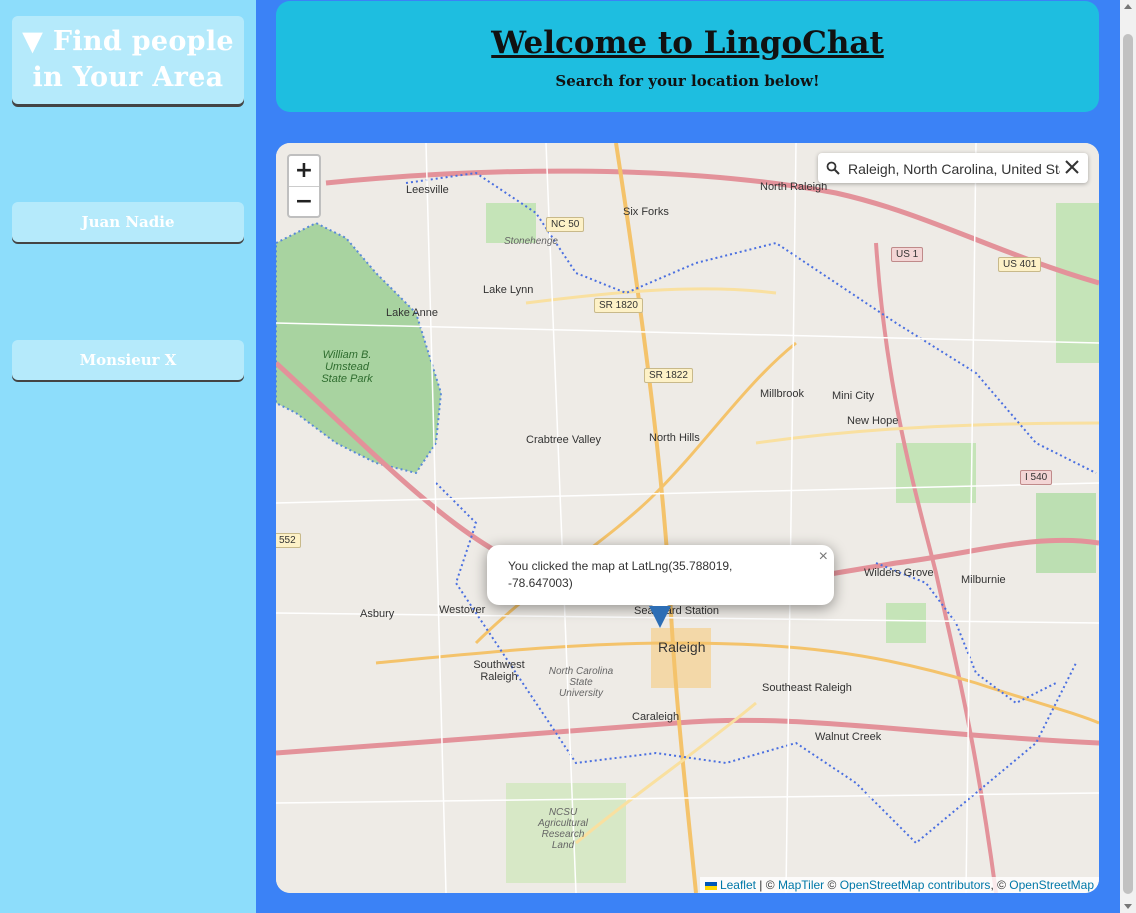  I want to click on search-input, so click(954, 169).